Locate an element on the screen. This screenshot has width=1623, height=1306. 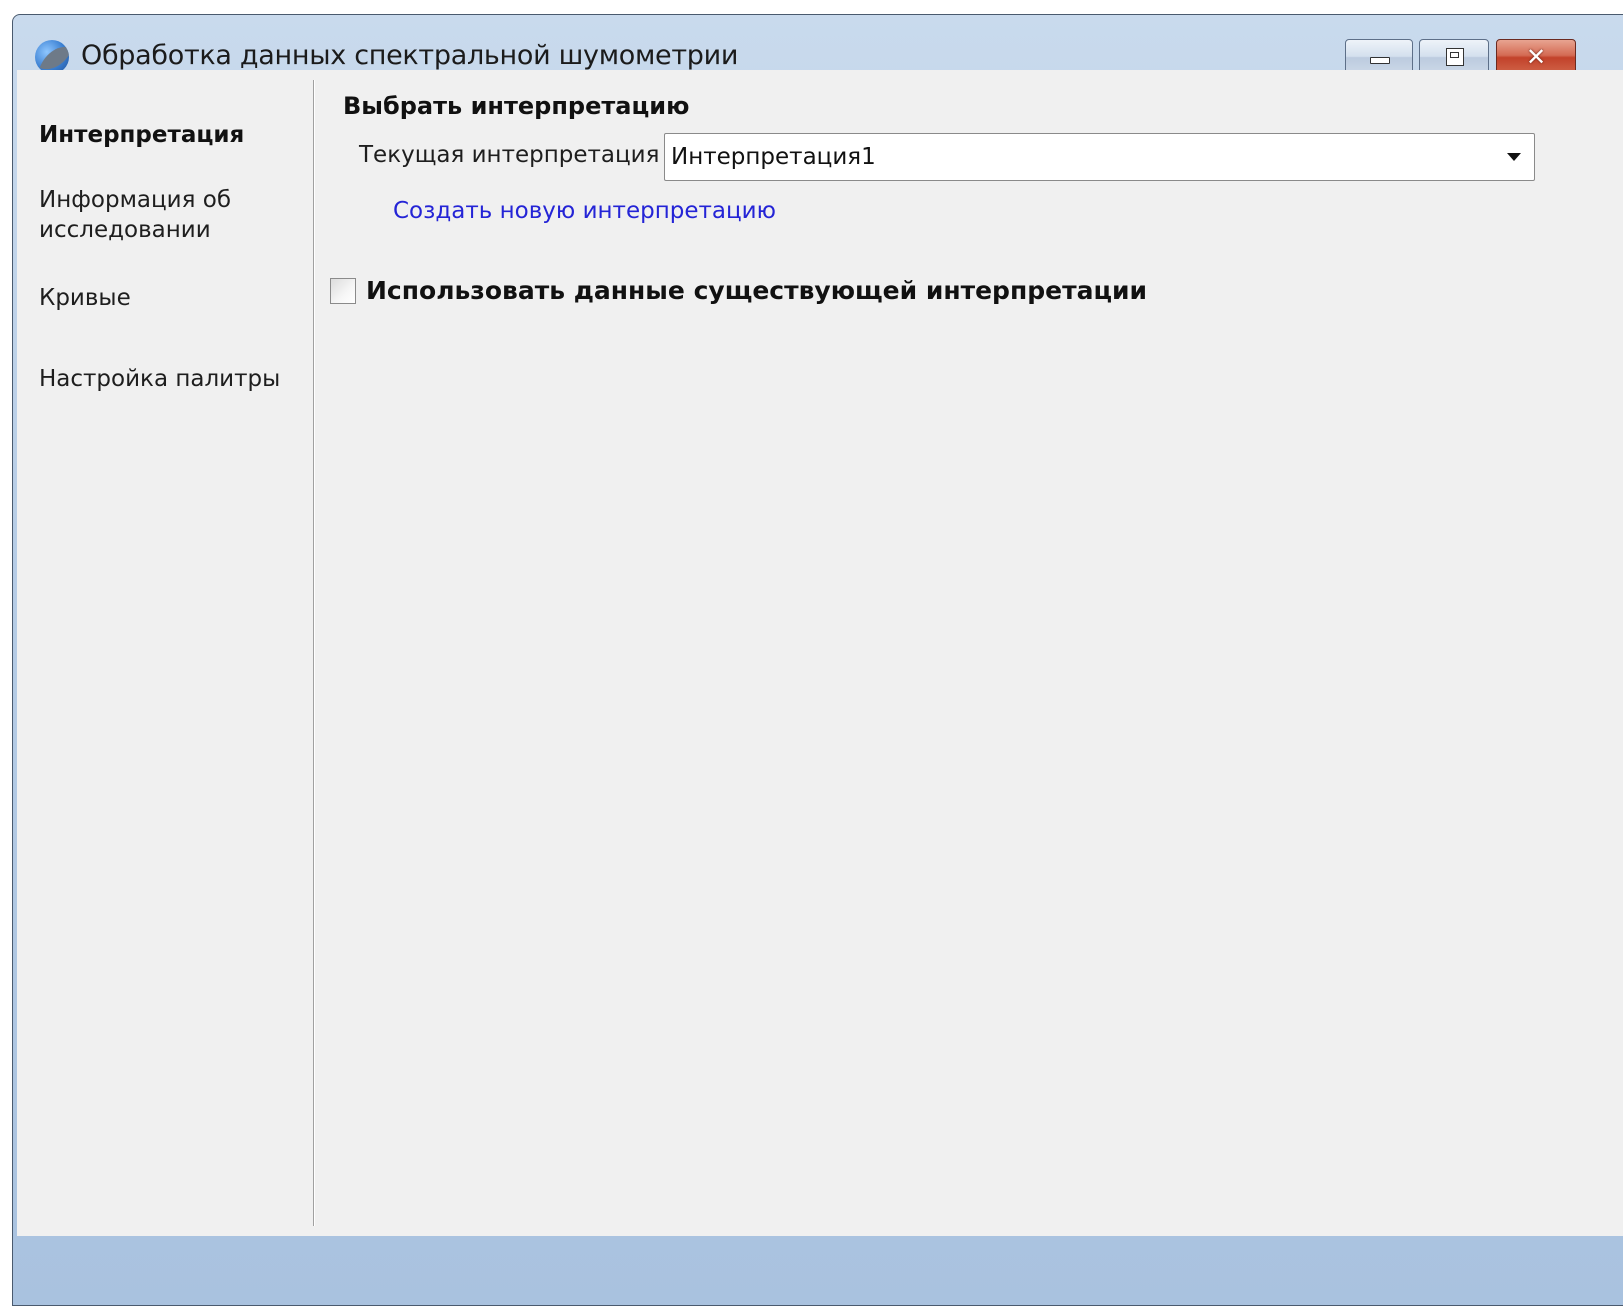
window-title: Обработка данных спектральной шумометрии is located at coordinates (410, 55).